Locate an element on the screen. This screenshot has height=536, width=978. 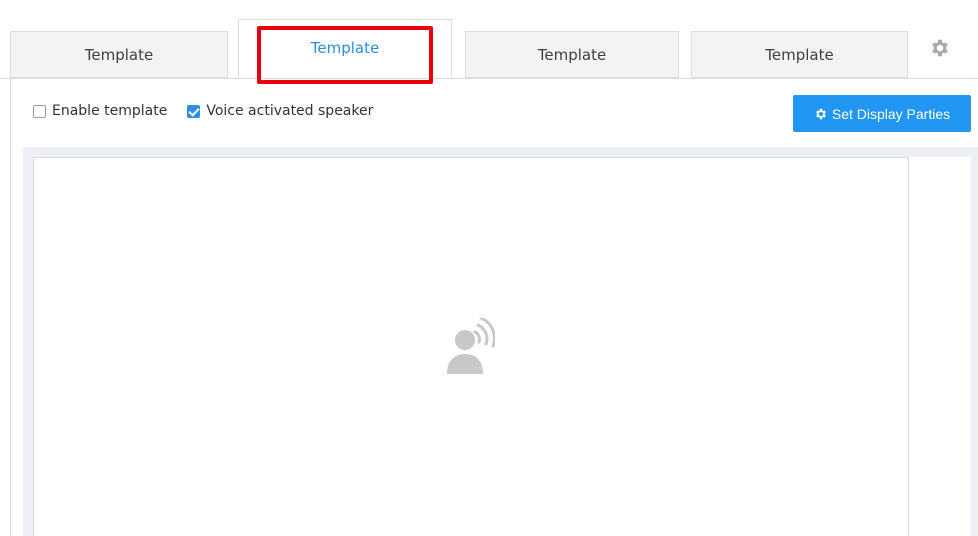
tab-template-4: Template is located at coordinates (799, 54).